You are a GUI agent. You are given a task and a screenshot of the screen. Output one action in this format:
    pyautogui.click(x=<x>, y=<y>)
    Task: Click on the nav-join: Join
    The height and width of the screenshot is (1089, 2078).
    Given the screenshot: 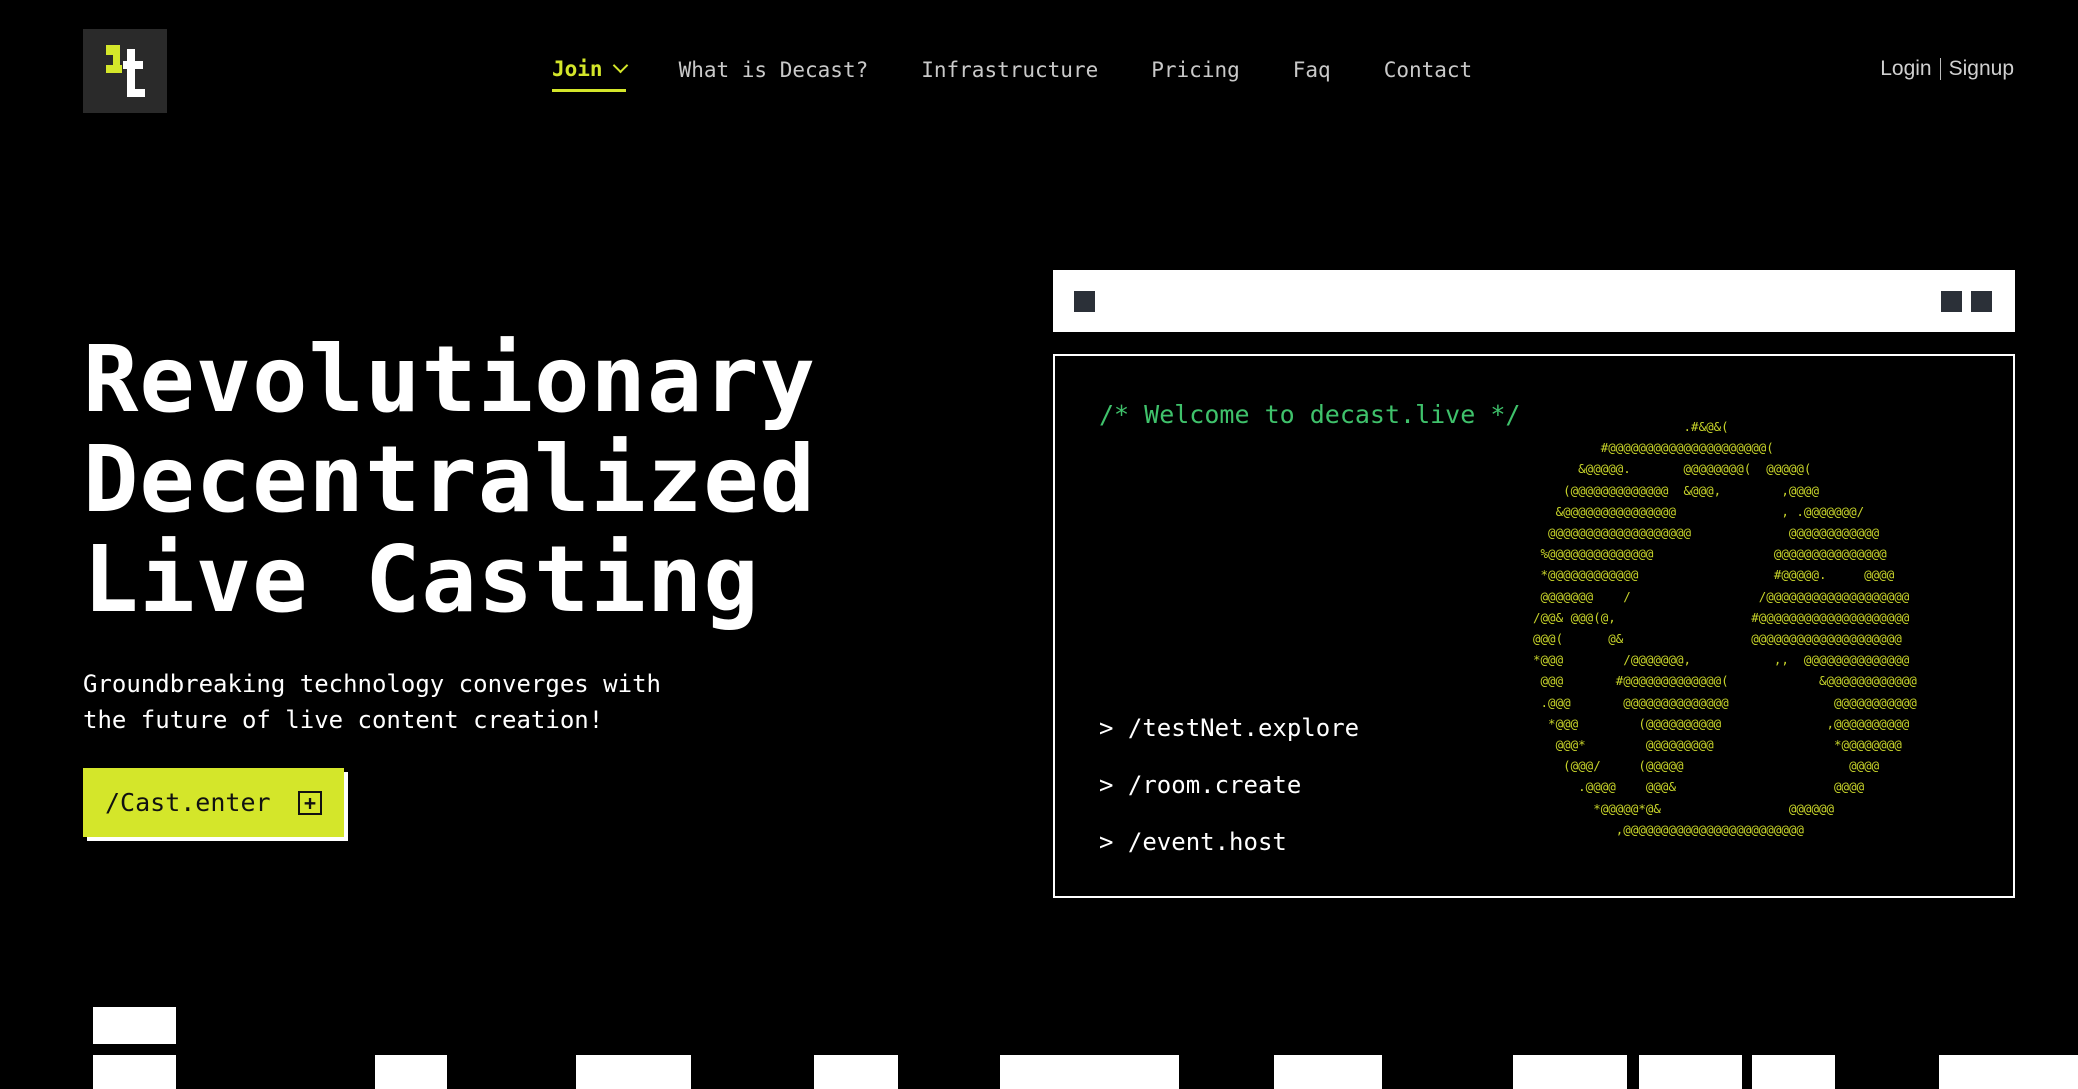 What is the action you would take?
    pyautogui.click(x=590, y=74)
    